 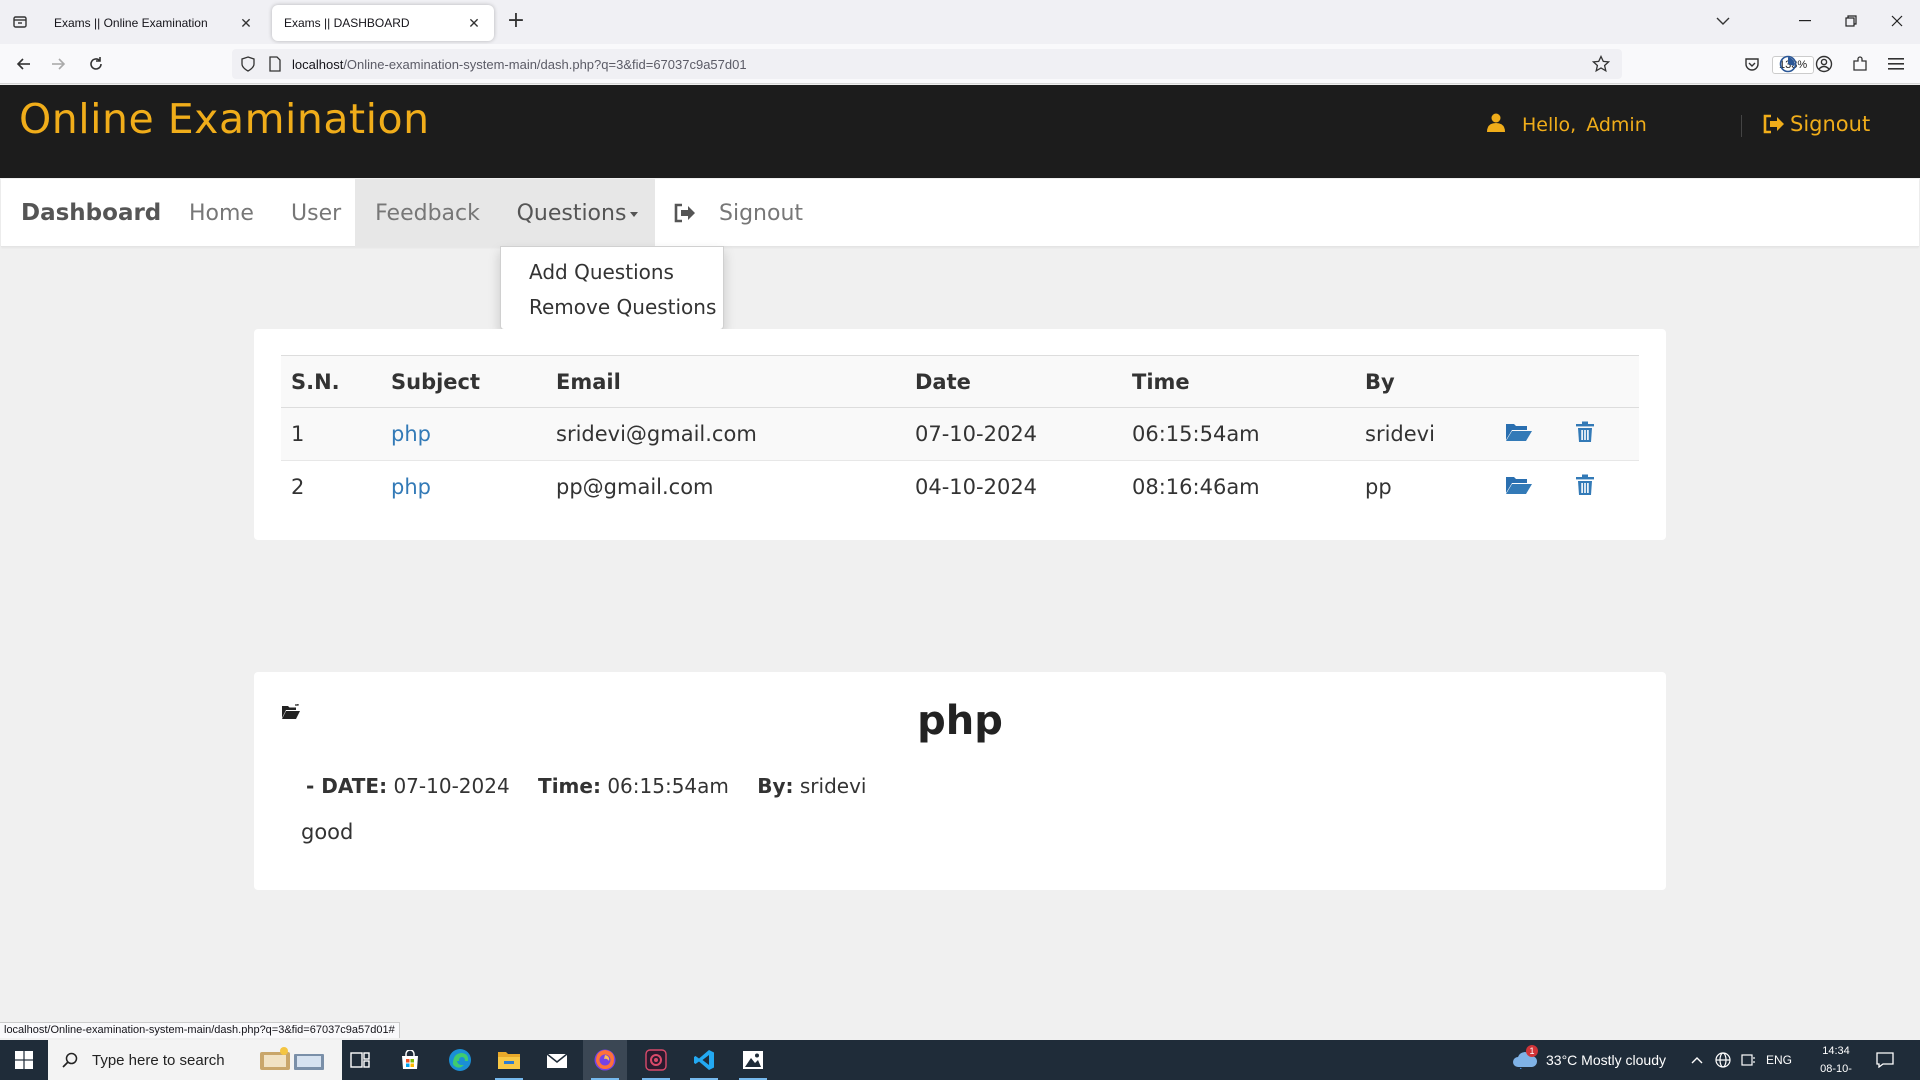 I want to click on microsoft-store-icon, so click(x=410, y=1060).